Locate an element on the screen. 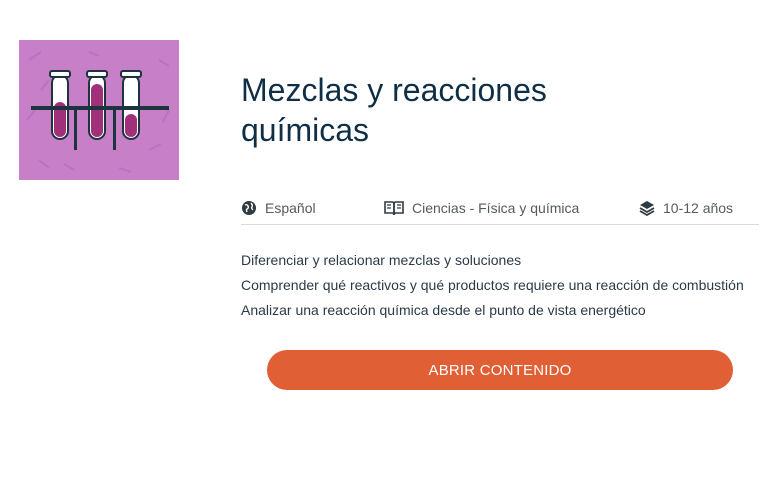 The image size is (777, 499). globe-icon is located at coordinates (249, 208).